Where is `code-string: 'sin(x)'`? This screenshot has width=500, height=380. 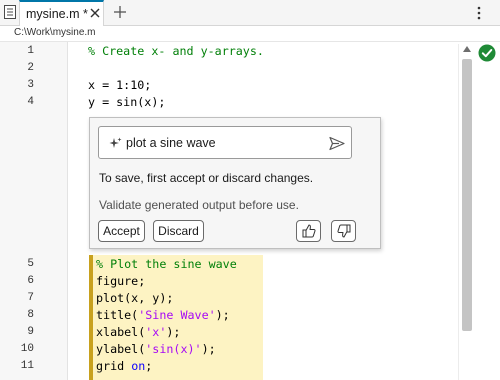
code-string: 'sin(x)' is located at coordinates (173, 349).